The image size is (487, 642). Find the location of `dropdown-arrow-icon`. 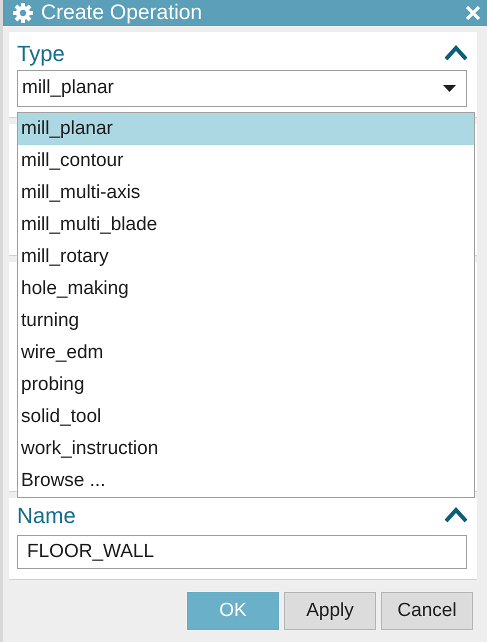

dropdown-arrow-icon is located at coordinates (449, 88).